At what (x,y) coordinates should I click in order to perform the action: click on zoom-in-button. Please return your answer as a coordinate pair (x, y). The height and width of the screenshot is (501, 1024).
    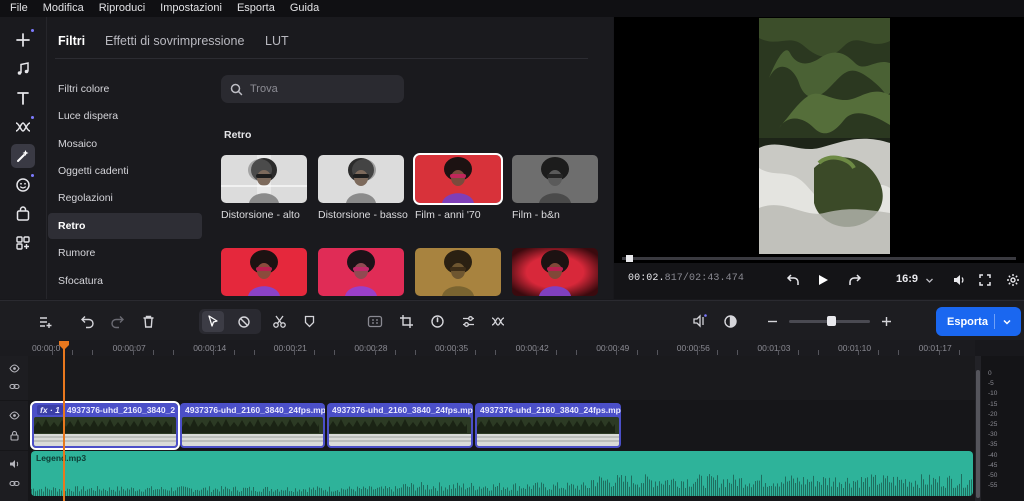
    Looking at the image, I should click on (886, 321).